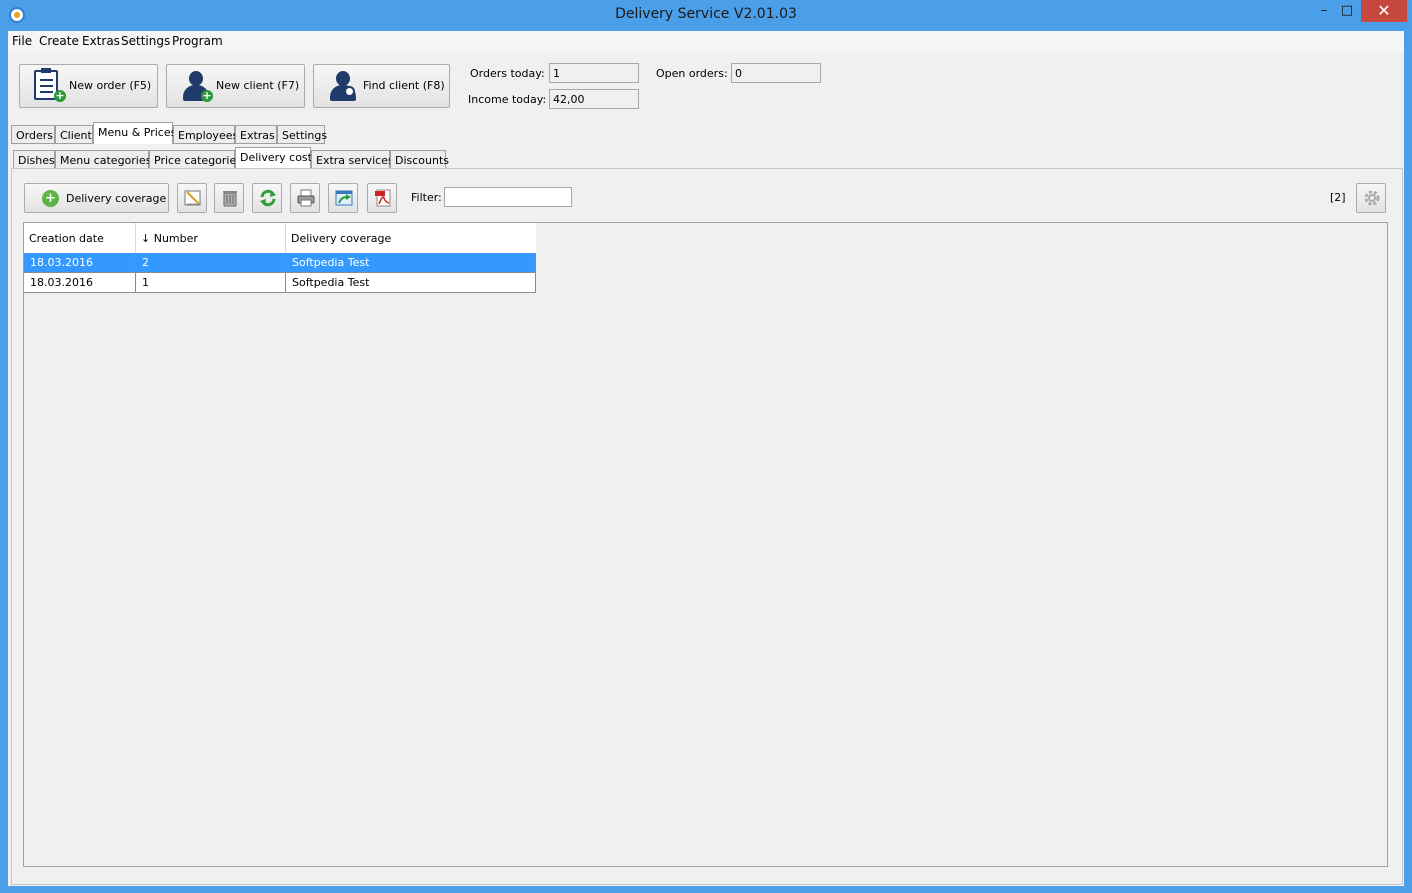 The image size is (1412, 893). What do you see at coordinates (594, 99) in the screenshot?
I see `income-today-field: 42,00` at bounding box center [594, 99].